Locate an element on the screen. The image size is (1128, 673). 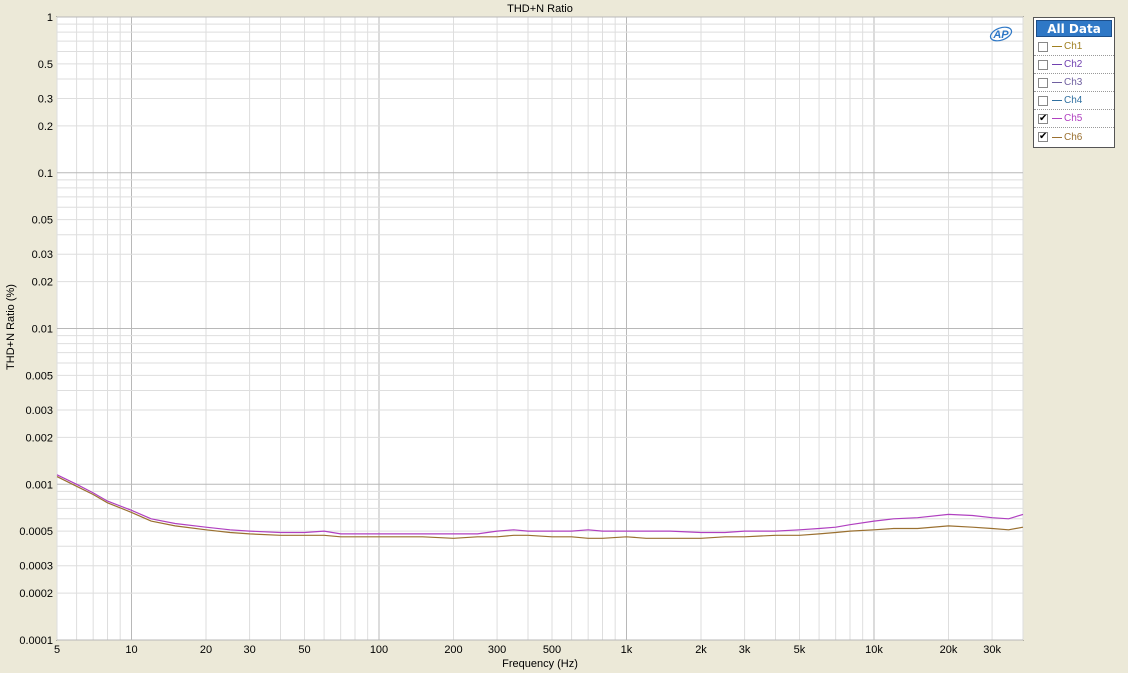
legend-header-all-data: All Data is located at coordinates (1074, 28).